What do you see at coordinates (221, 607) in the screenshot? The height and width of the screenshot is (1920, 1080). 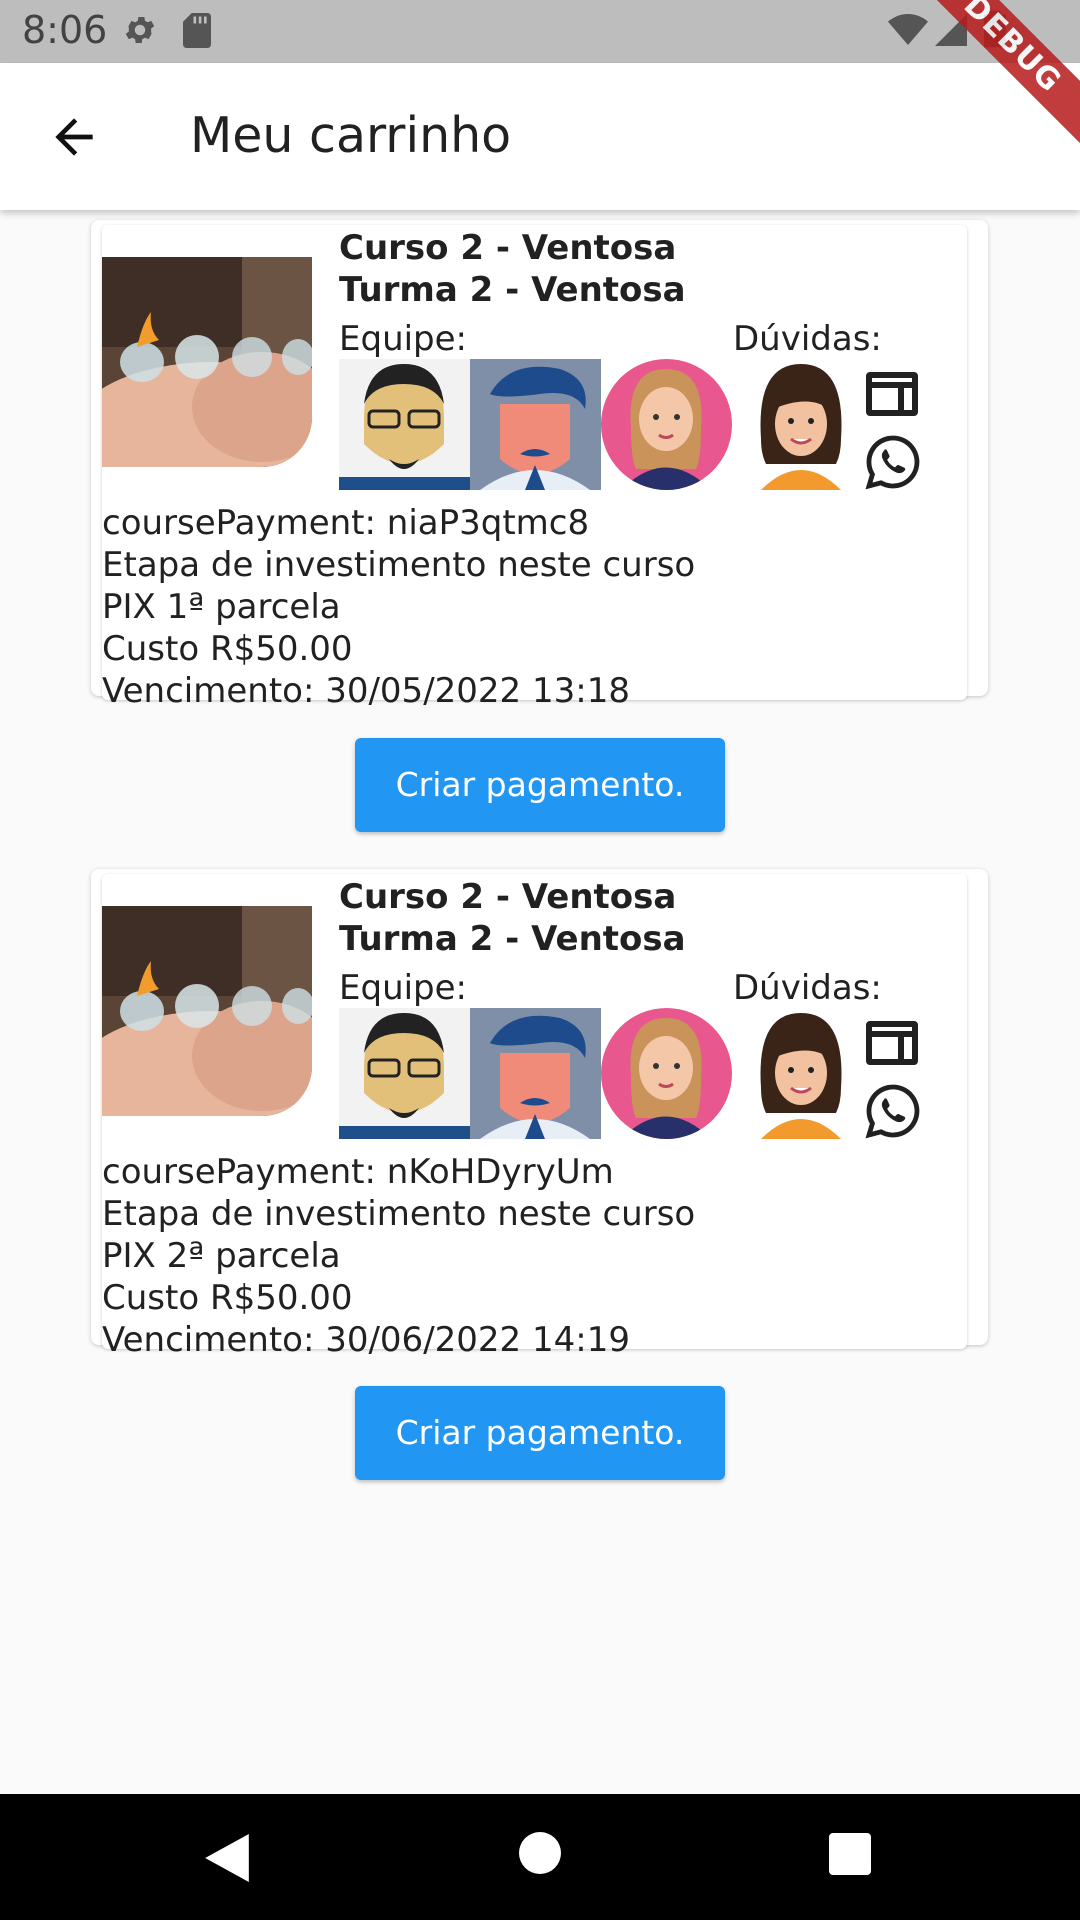 I see `installment: PIX 1ª parcela` at bounding box center [221, 607].